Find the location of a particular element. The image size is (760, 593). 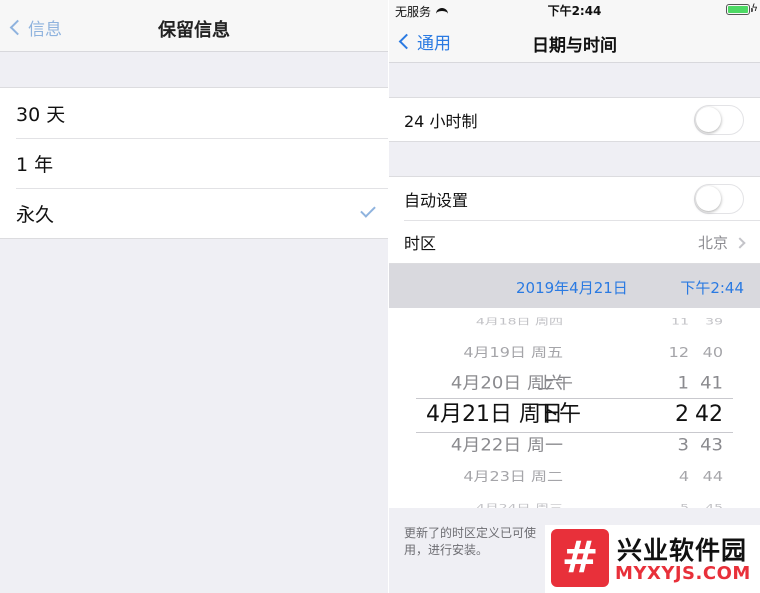

picker-hour: 5 is located at coordinates (684, 505).